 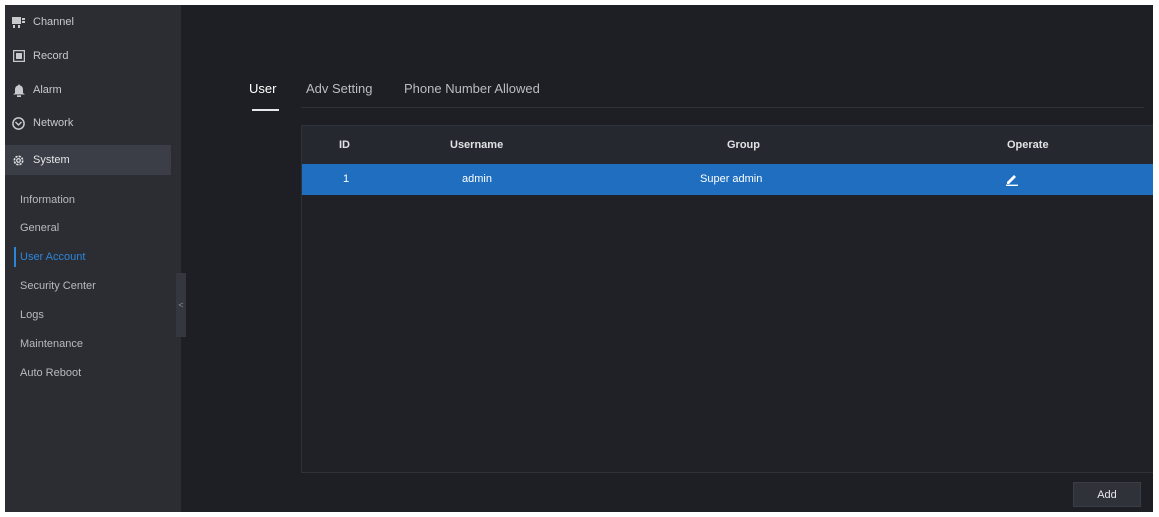 I want to click on table-row: 1 admin Super admin, so click(x=727, y=179).